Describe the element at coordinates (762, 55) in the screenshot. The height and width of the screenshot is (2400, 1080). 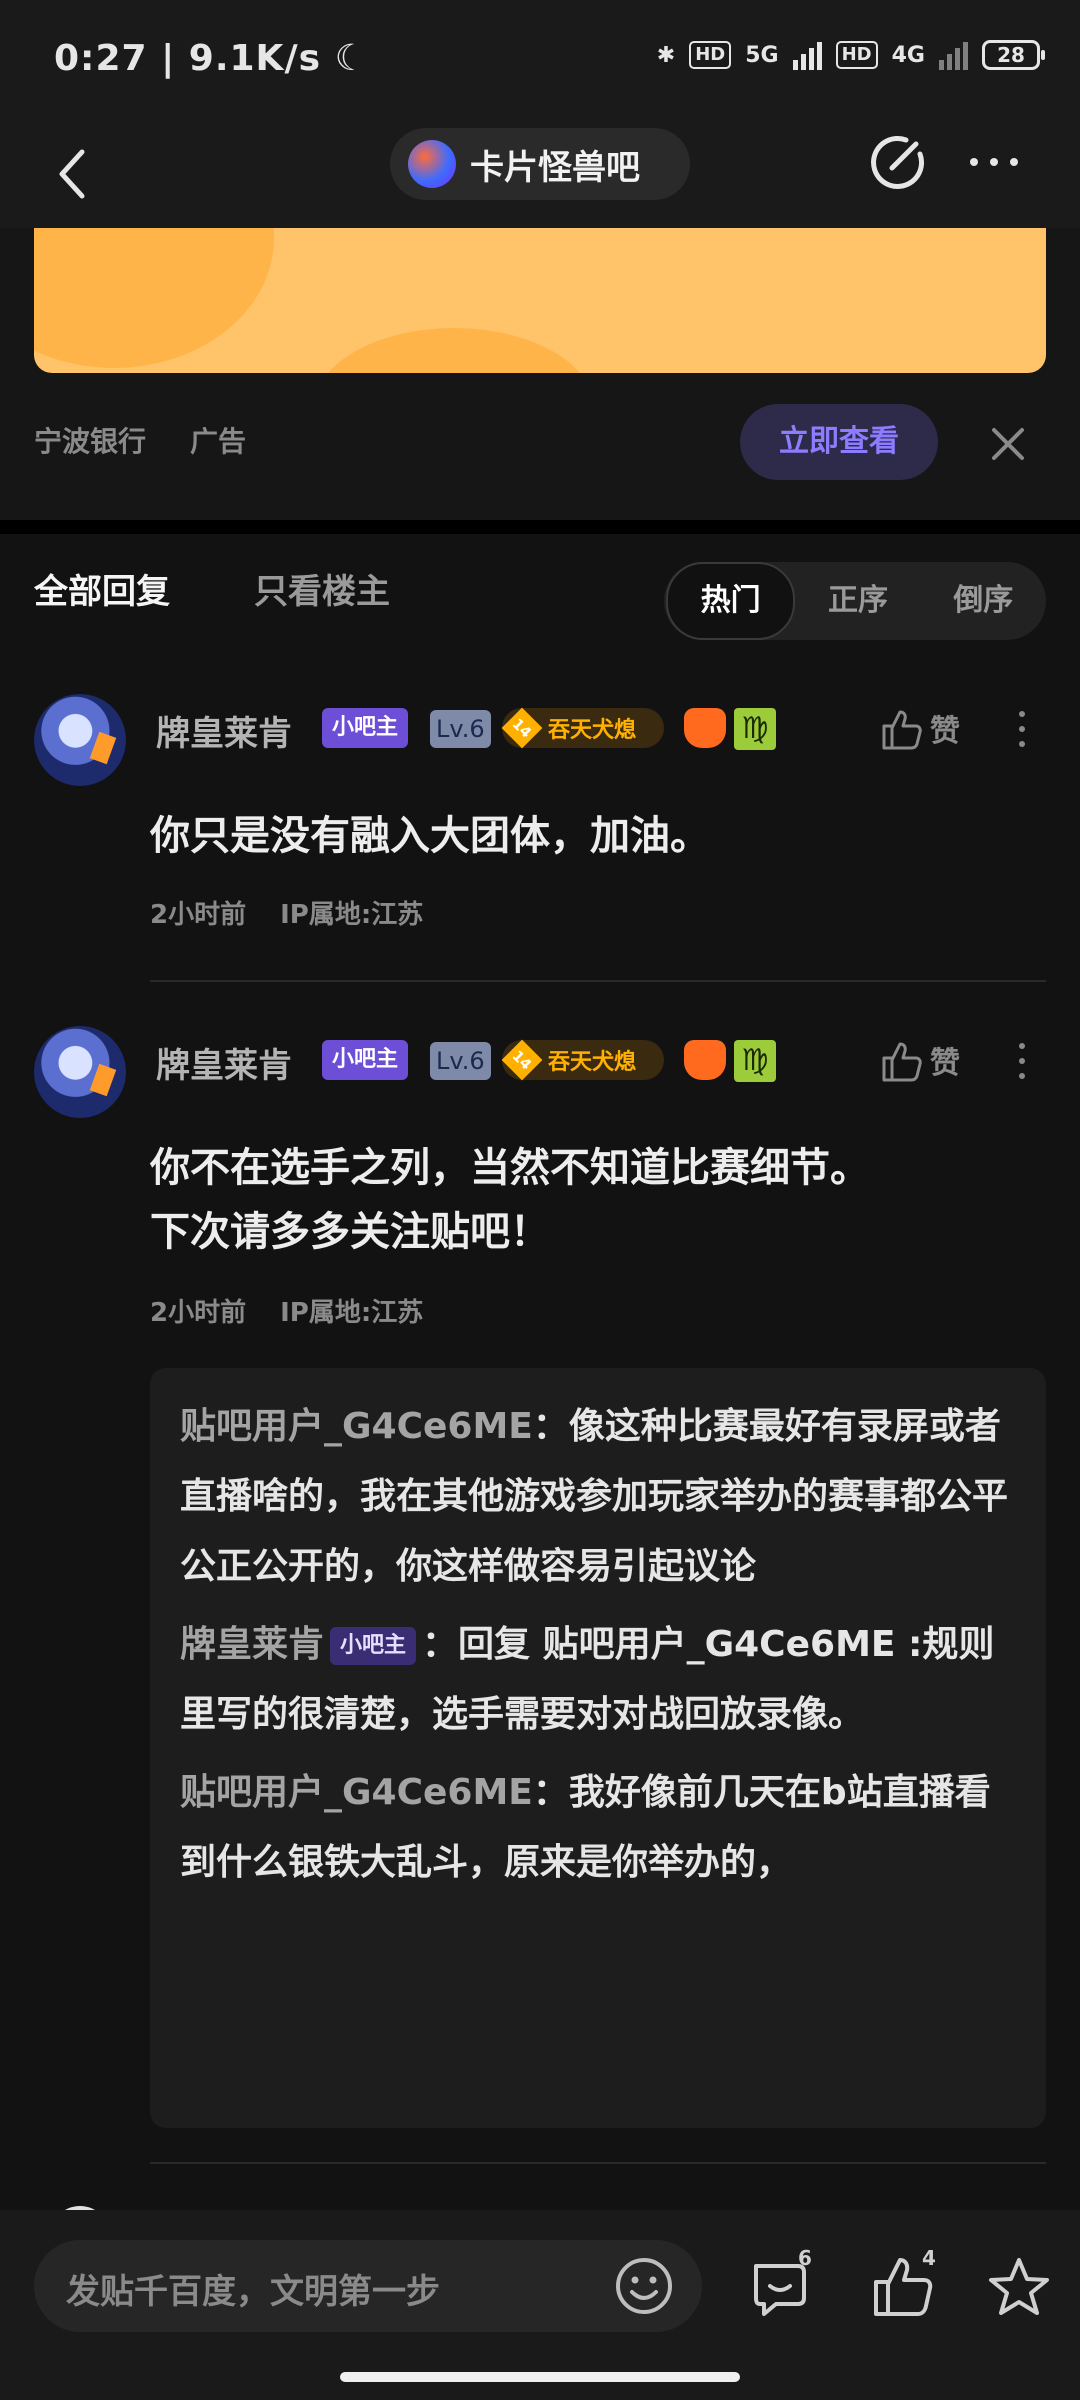
I see `network-5g-label: 5G` at that location.